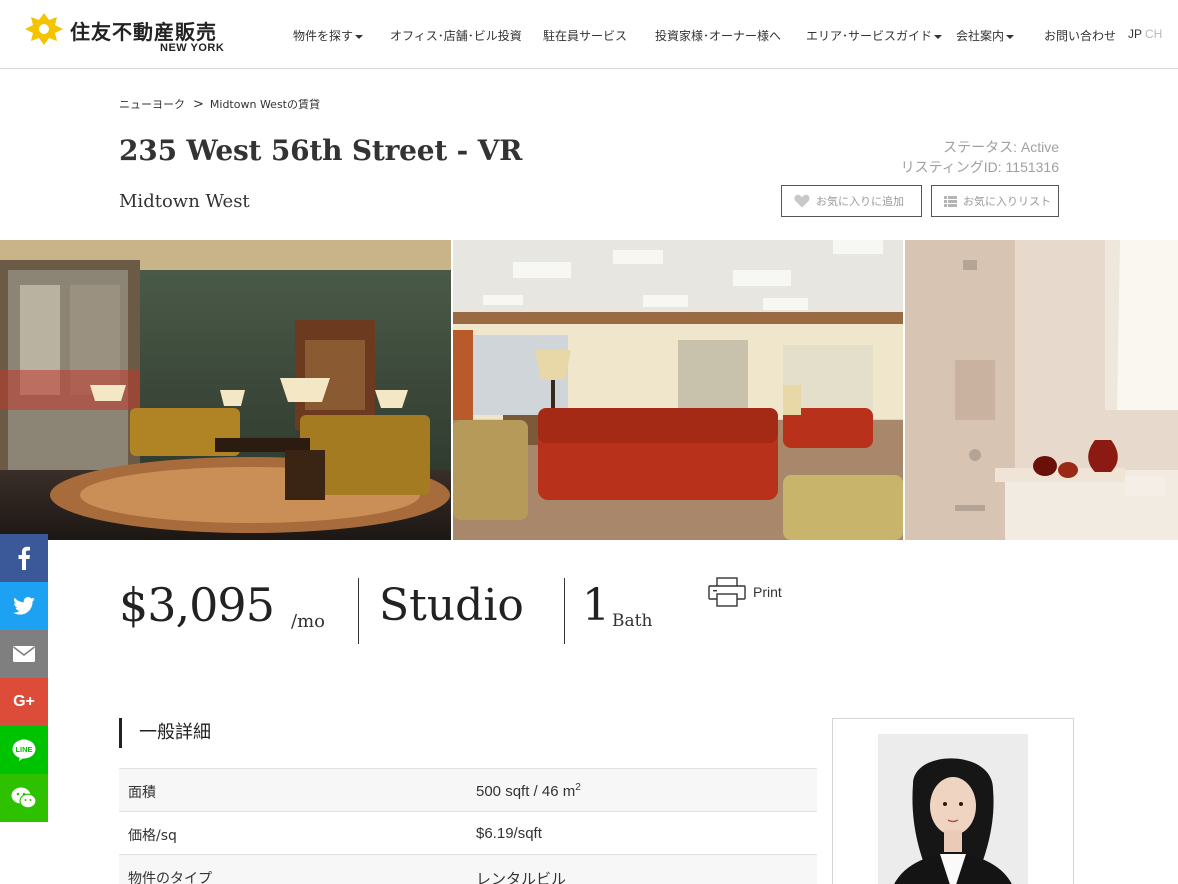 The height and width of the screenshot is (884, 1178). Describe the element at coordinates (468, 790) in the screenshot. I see `table-row: 面積 500 sqft / 46 m2` at that location.